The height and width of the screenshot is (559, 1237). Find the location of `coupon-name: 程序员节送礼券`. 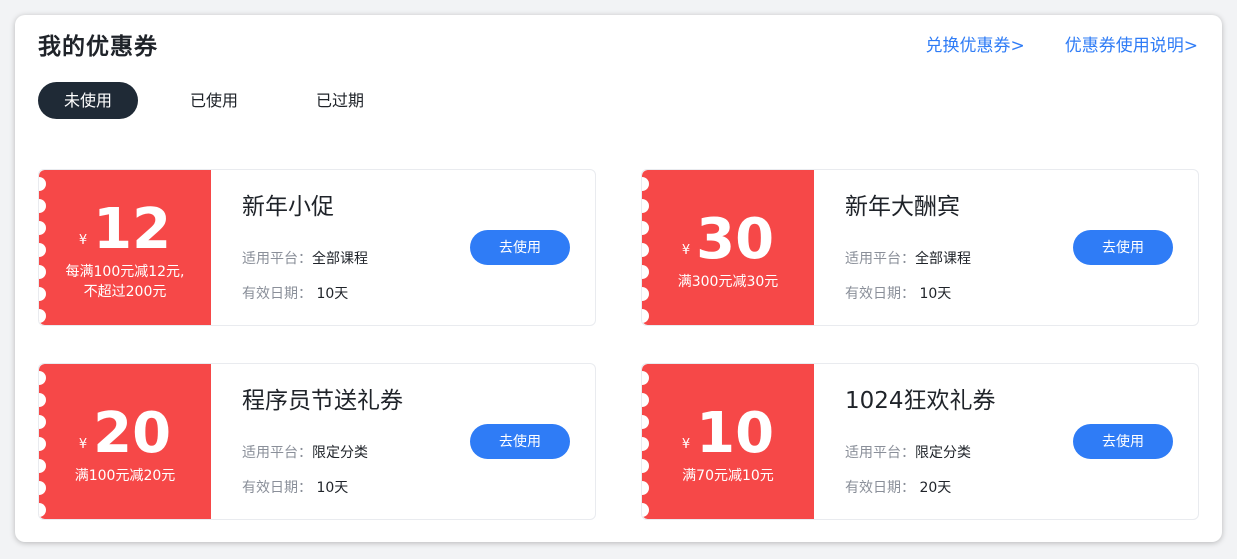

coupon-name: 程序员节送礼券 is located at coordinates (322, 401).